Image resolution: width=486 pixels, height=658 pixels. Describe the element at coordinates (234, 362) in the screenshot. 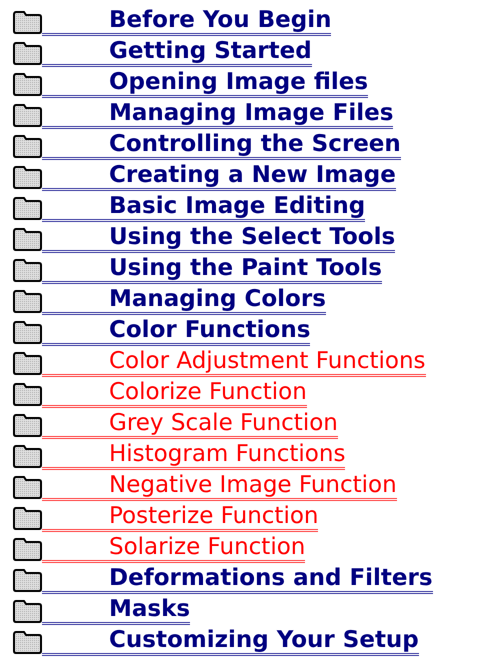

I see `topic-link: Color Adjustment Functions` at that location.